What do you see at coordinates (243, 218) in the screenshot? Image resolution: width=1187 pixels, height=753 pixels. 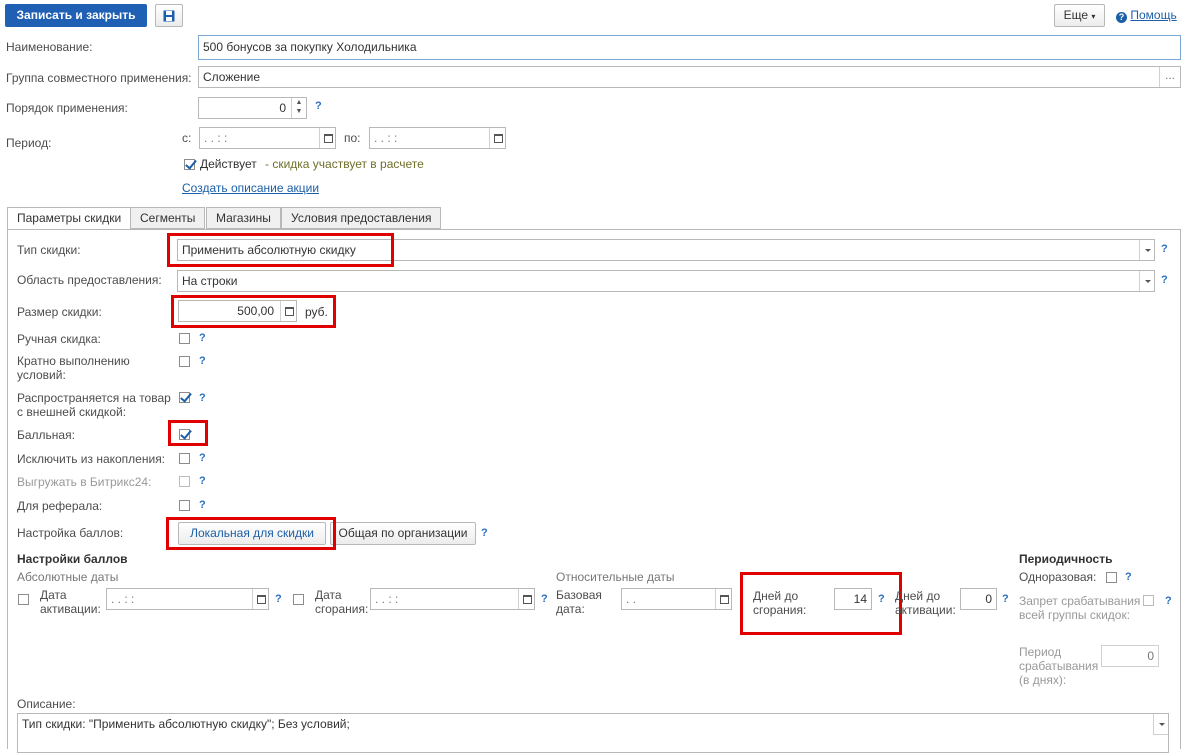 I see `tab-shops: Магазины` at bounding box center [243, 218].